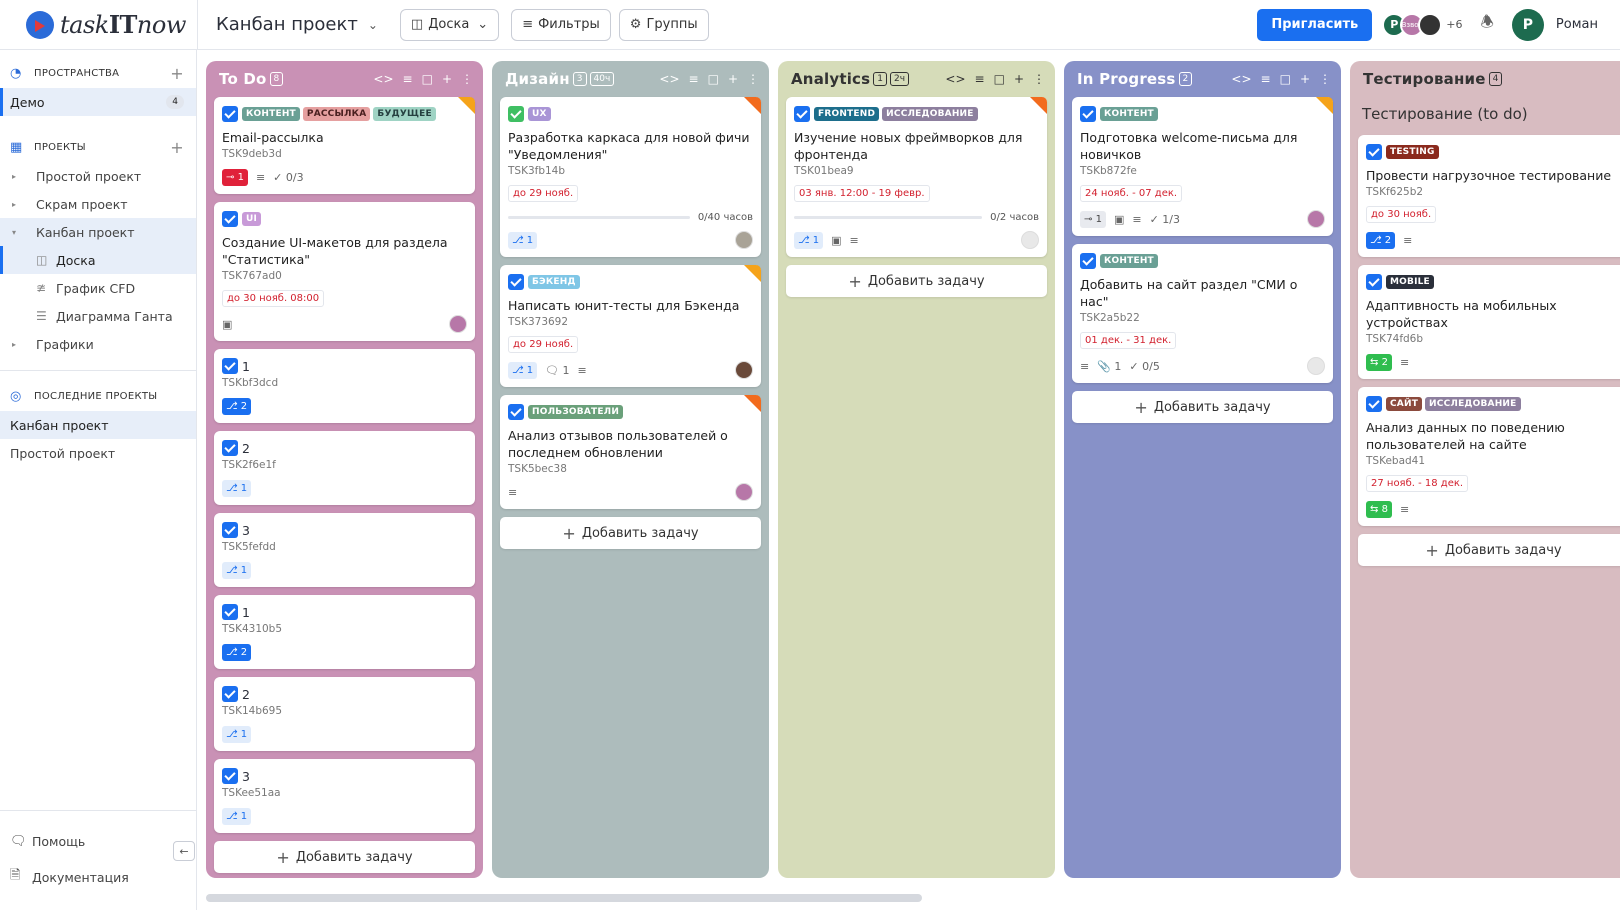 The height and width of the screenshot is (910, 1620). I want to click on view-select-button: ◫ Доска ⌄, so click(449, 24).